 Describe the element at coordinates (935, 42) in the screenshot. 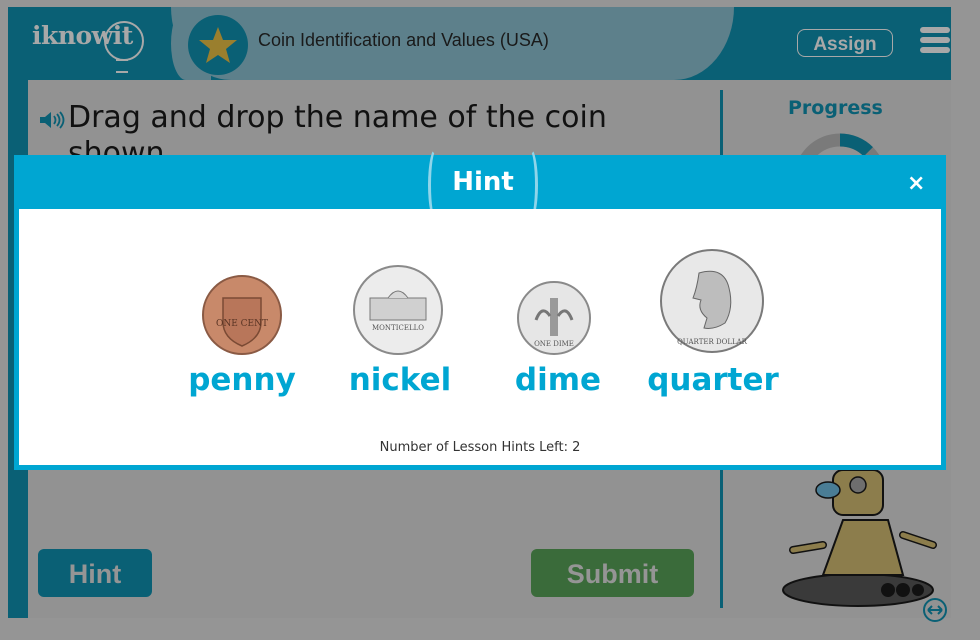

I see `hamburger-menu-icon` at that location.